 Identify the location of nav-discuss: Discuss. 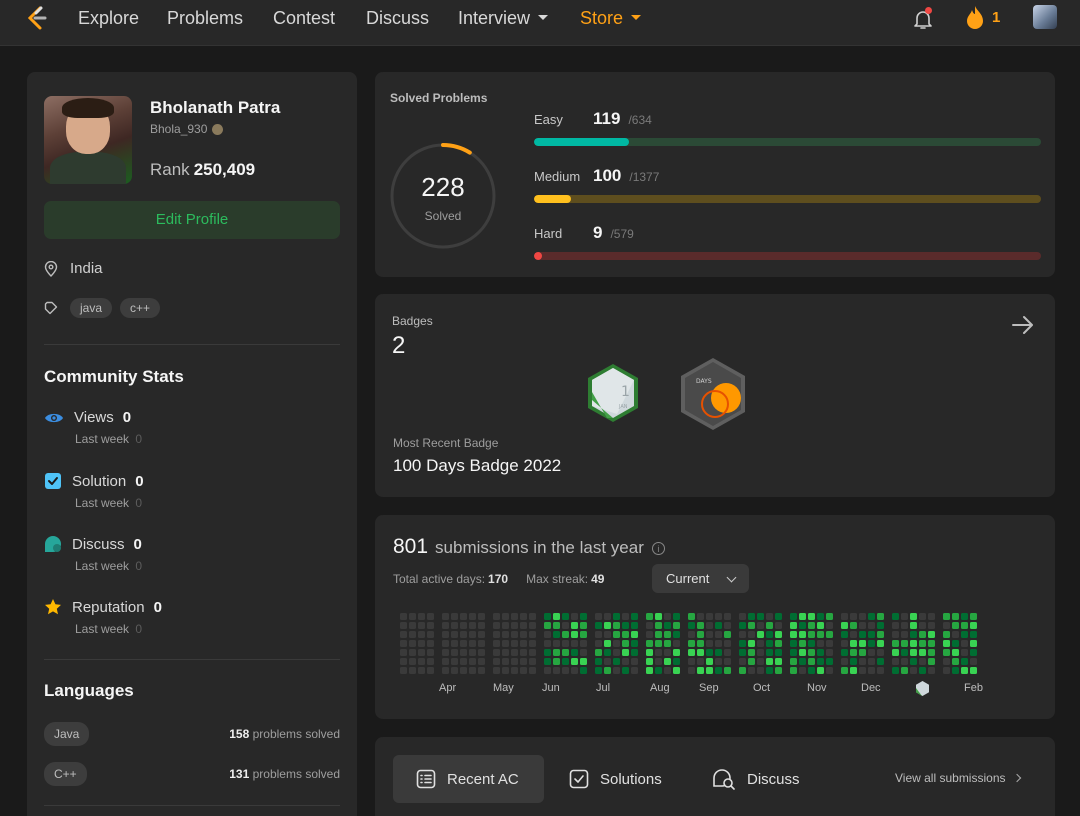
(397, 18).